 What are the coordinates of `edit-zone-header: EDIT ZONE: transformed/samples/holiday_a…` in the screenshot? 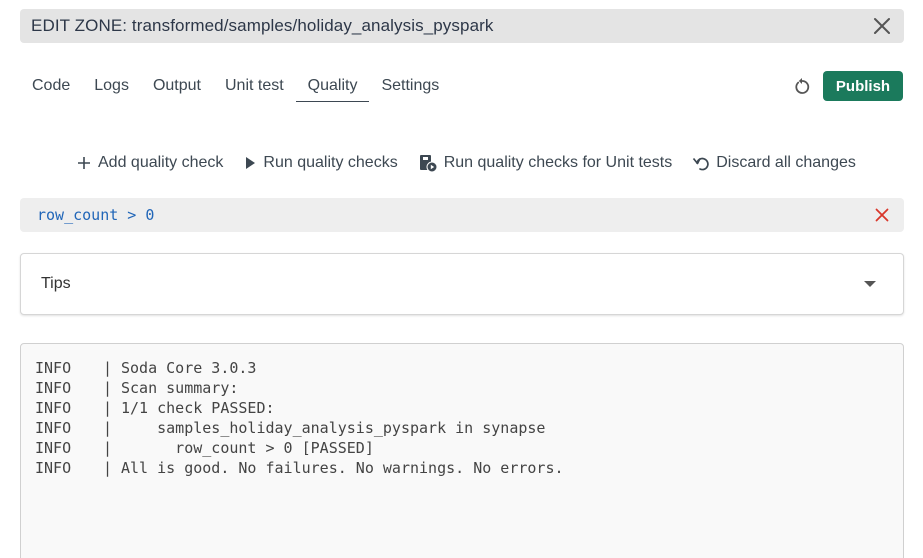 It's located at (462, 26).